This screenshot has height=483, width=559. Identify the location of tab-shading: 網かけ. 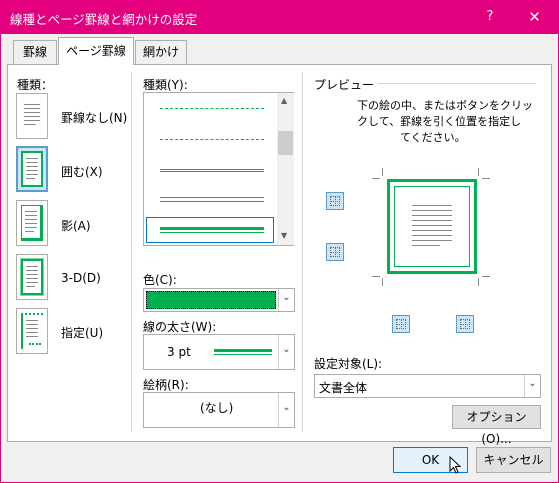
(161, 52).